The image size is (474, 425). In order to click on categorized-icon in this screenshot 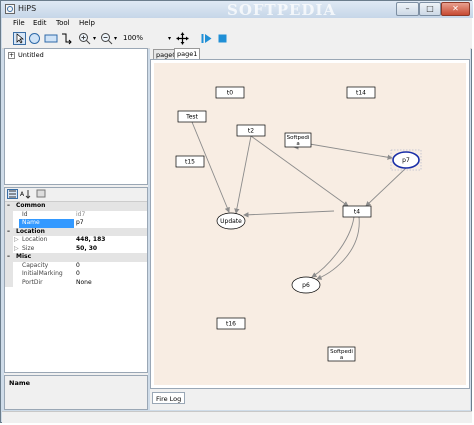, I will do `click(12, 194)`.